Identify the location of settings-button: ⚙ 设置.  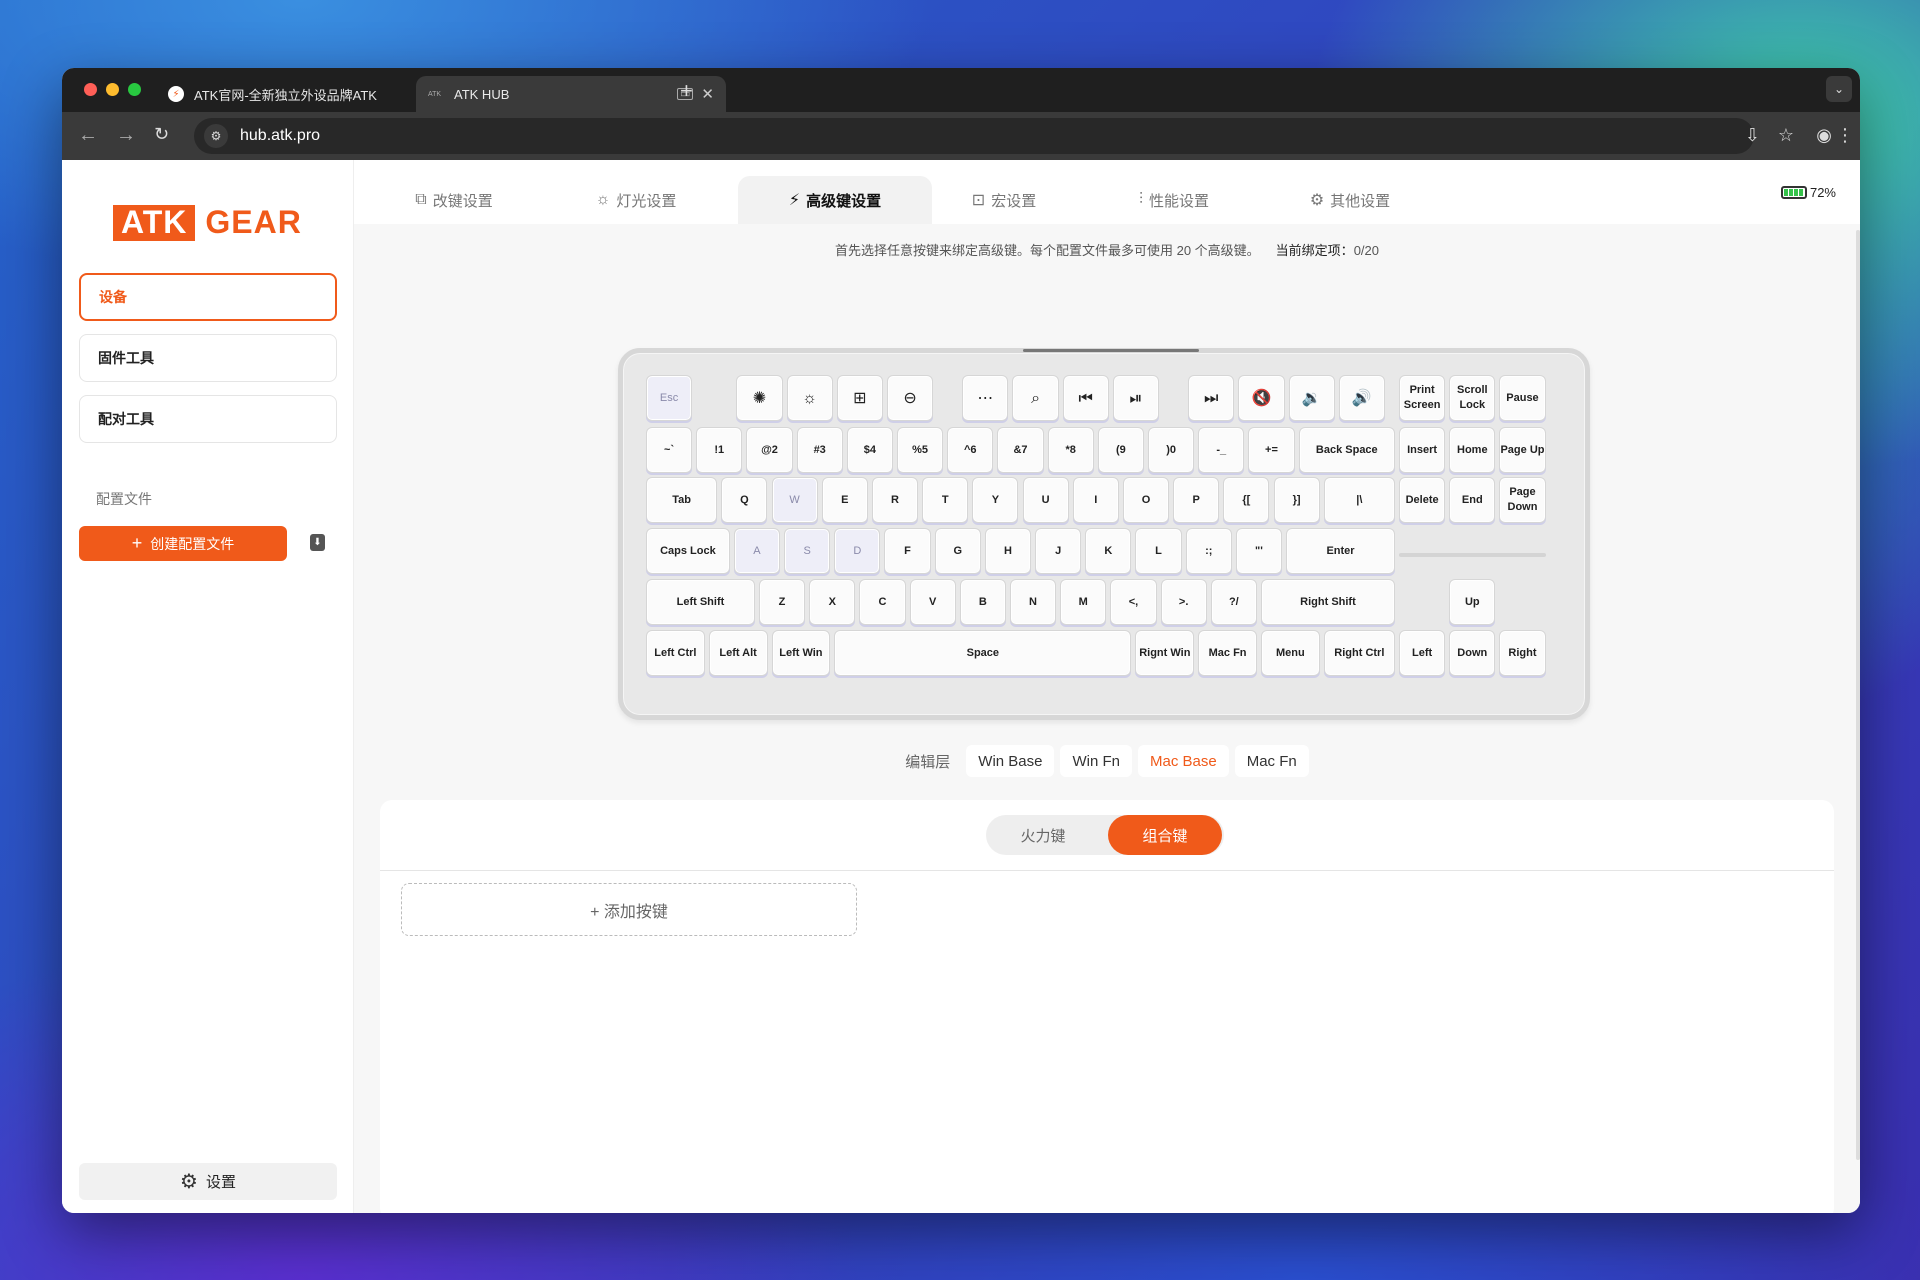
(208, 1181).